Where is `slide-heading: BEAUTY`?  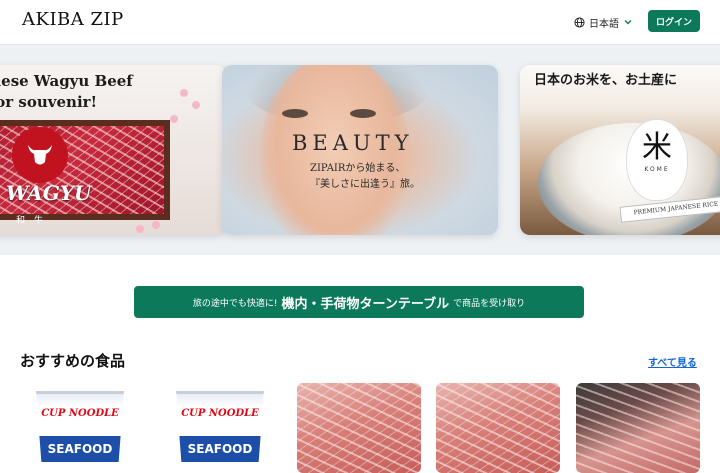
slide-heading: BEAUTY is located at coordinates (353, 143).